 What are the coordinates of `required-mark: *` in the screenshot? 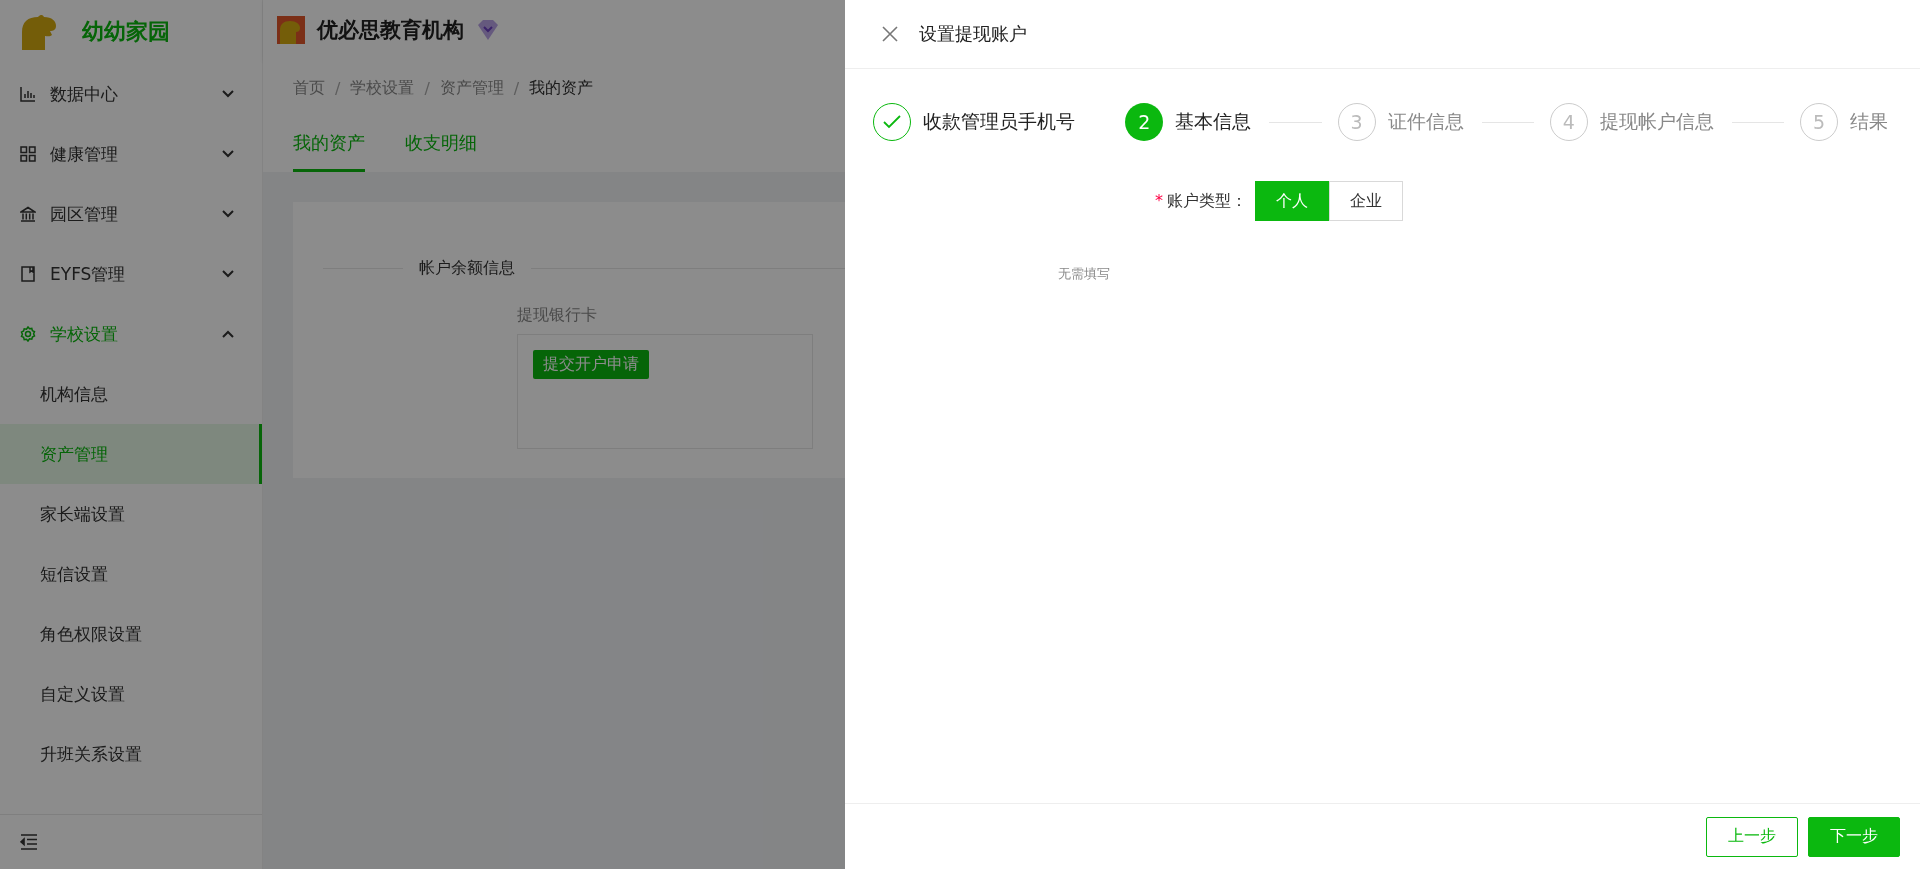 It's located at (1159, 200).